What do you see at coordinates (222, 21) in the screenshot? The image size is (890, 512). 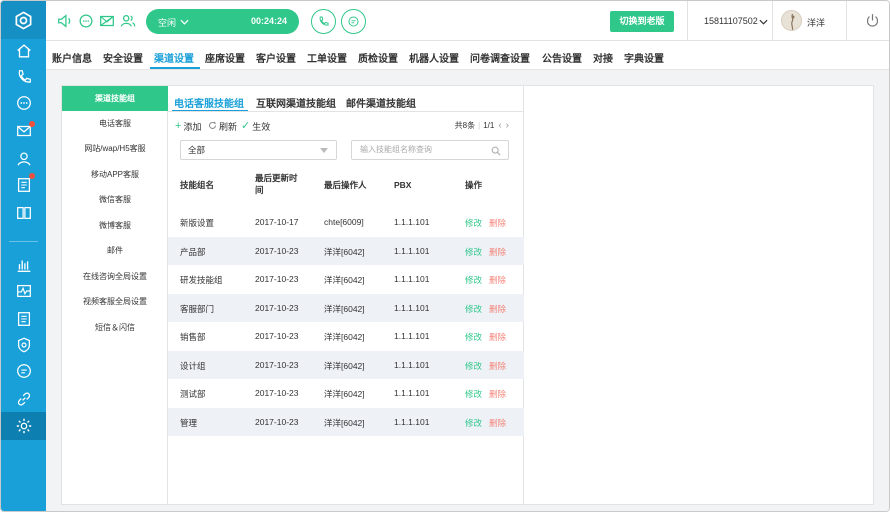 I see `agent-status-dropdown: 空闲 00:24:24` at bounding box center [222, 21].